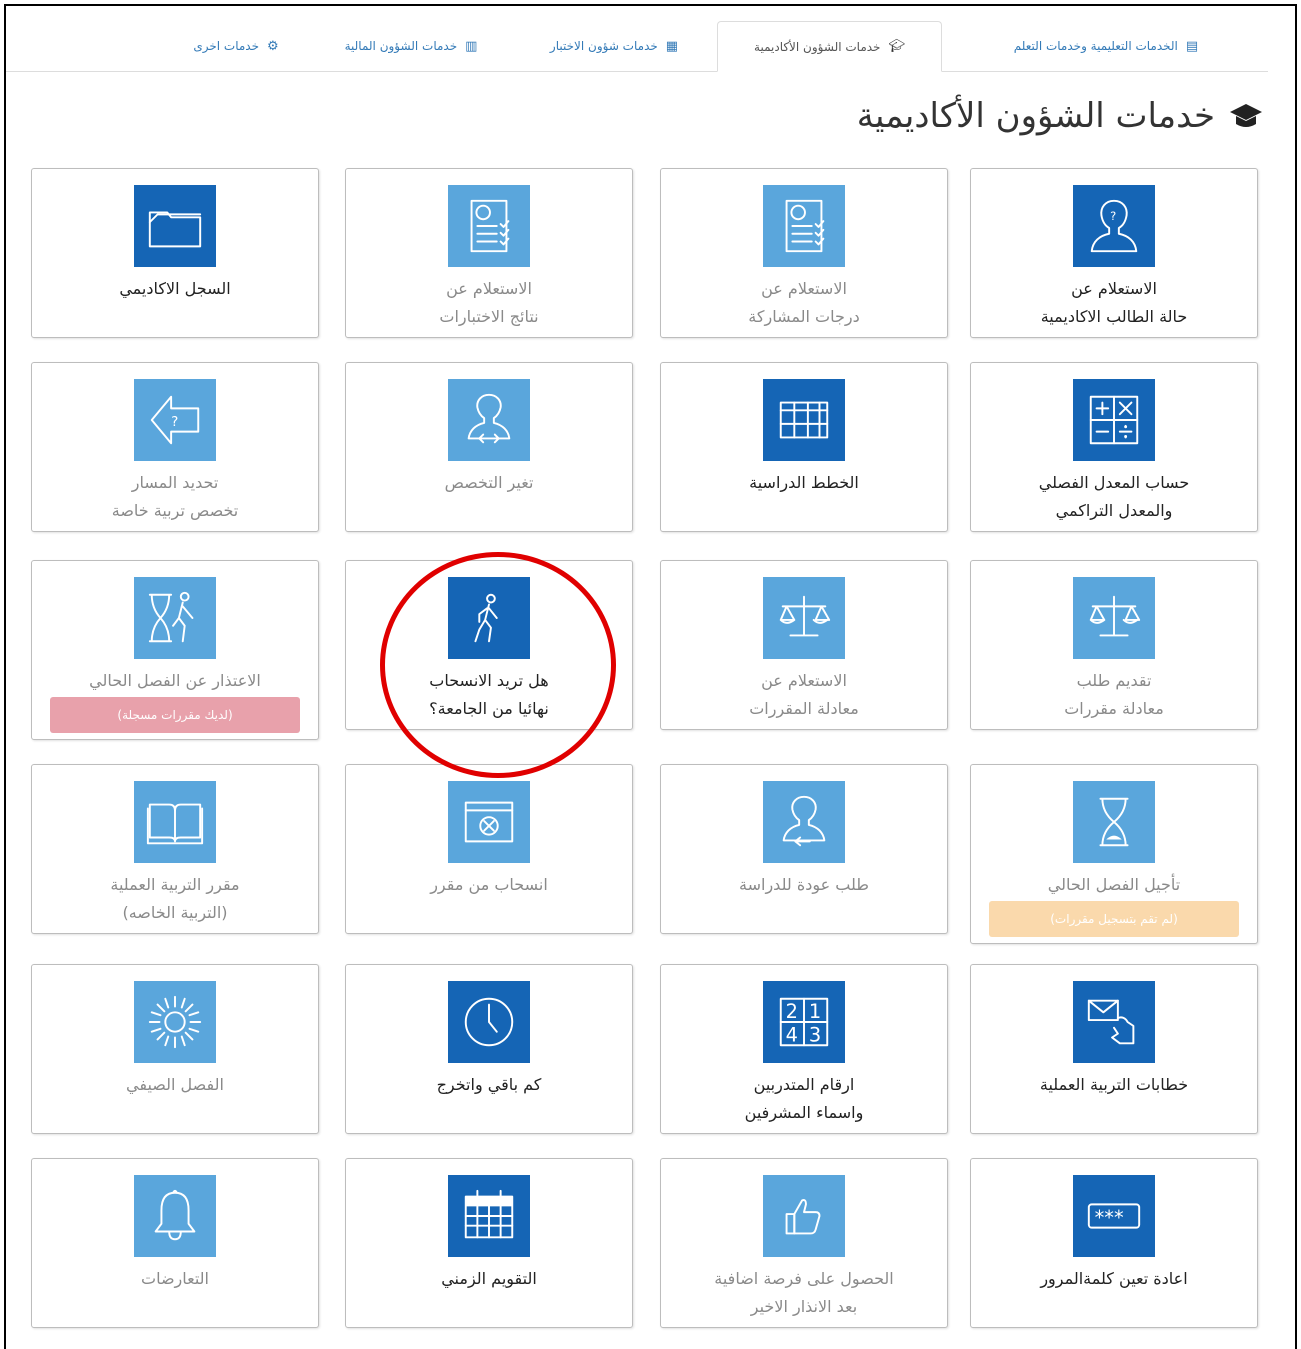 The width and height of the screenshot is (1301, 1349). I want to click on service-card-label: كم باقي واتخرج, so click(489, 1084).